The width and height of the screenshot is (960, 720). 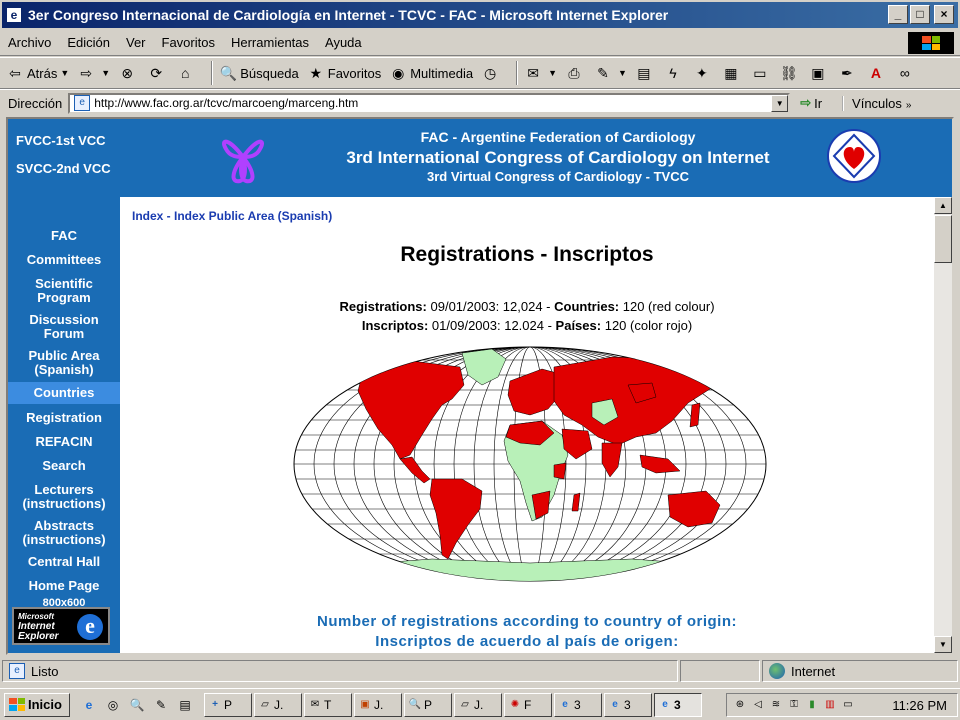 I want to click on multimedia-button: ◉ Multimedia, so click(x=431, y=73).